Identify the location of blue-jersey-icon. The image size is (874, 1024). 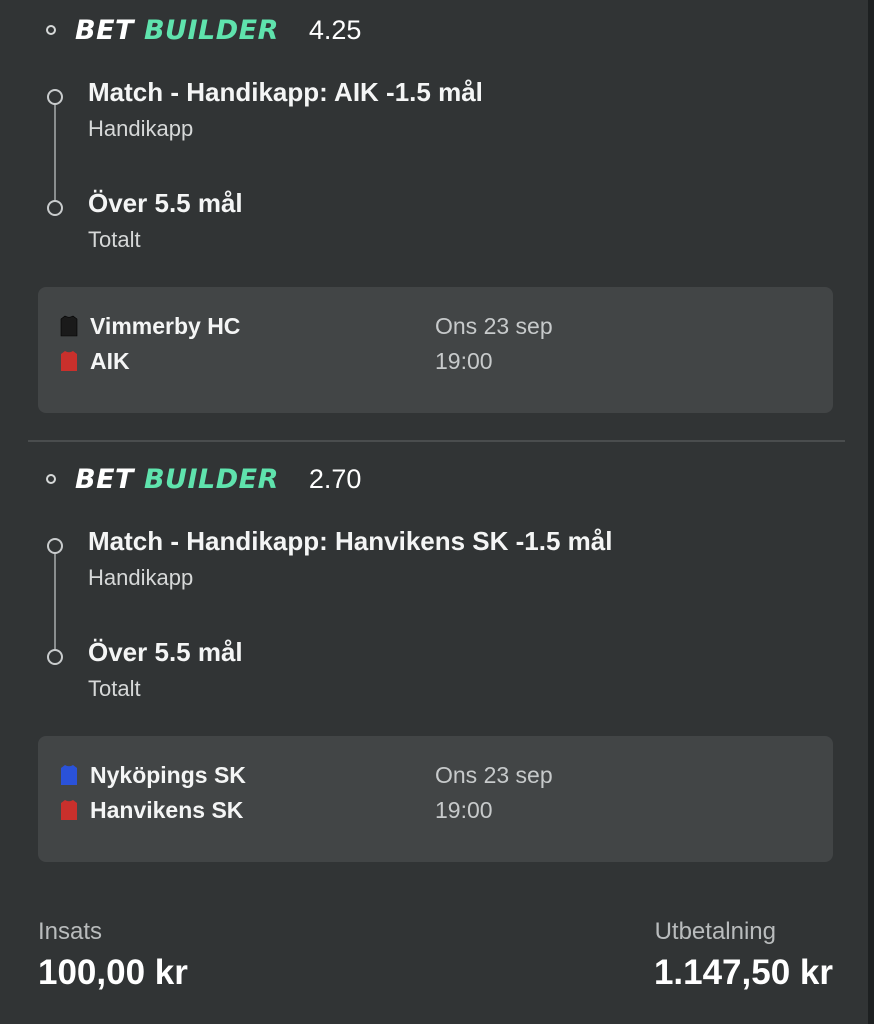
(69, 775).